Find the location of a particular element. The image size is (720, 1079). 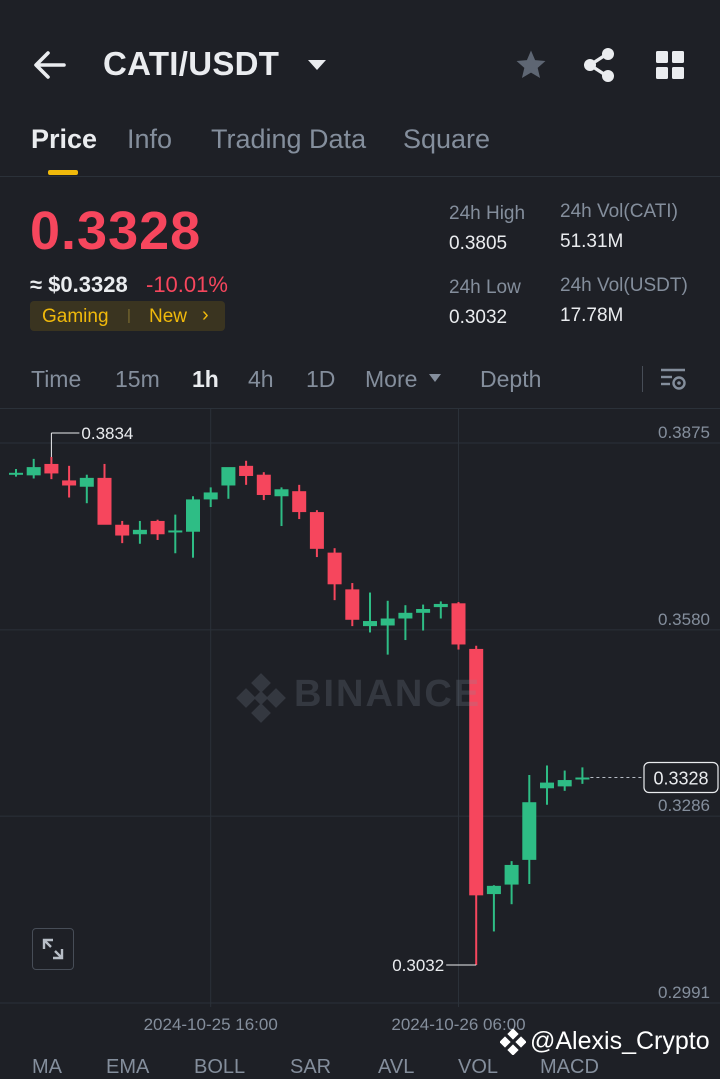

expand-icon is located at coordinates (53, 949).